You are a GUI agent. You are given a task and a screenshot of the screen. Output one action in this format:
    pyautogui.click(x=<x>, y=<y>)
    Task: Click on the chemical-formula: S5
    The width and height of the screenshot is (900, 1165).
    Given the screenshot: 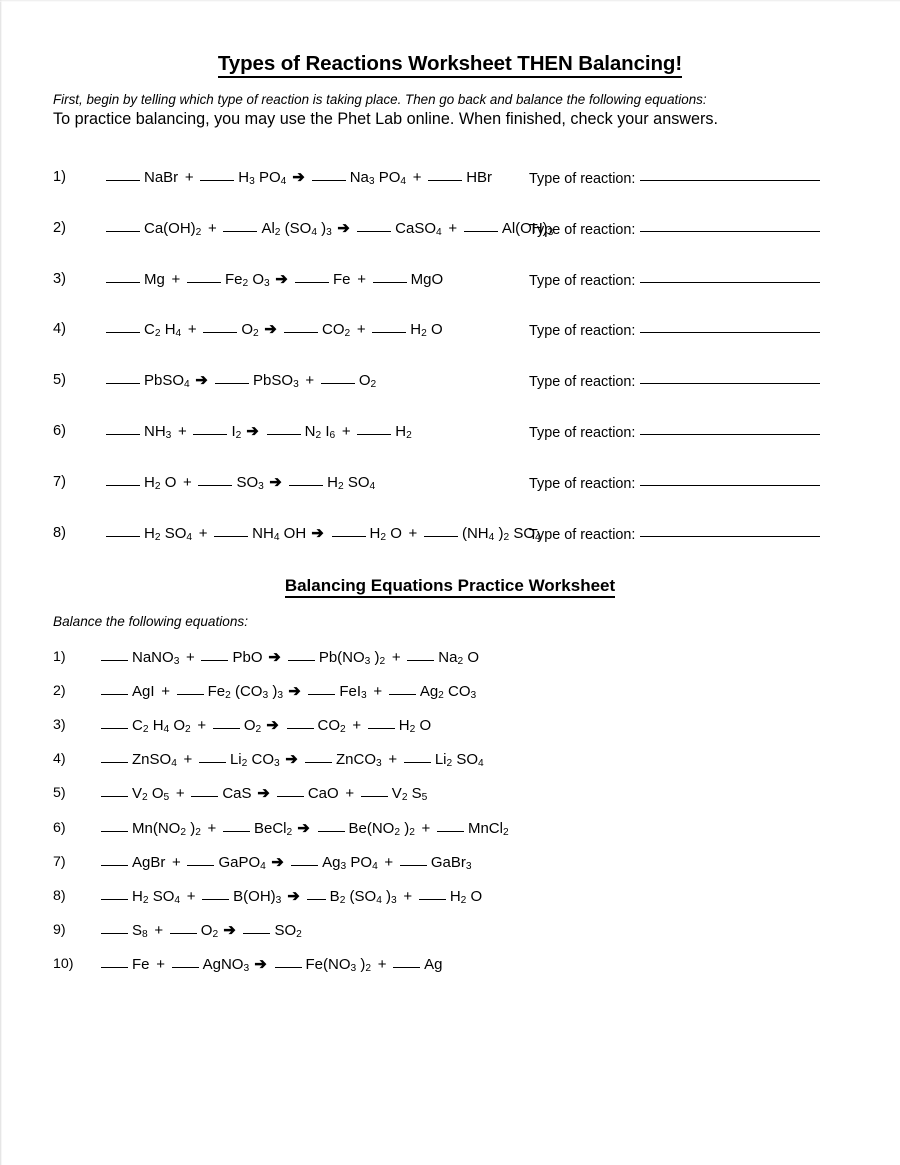 What is the action you would take?
    pyautogui.click(x=419, y=794)
    